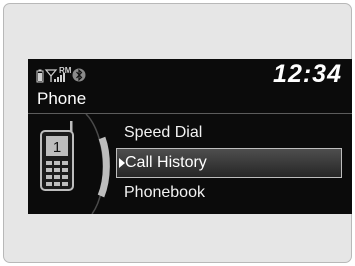  What do you see at coordinates (65, 70) in the screenshot?
I see `roaming-indicator: RM` at bounding box center [65, 70].